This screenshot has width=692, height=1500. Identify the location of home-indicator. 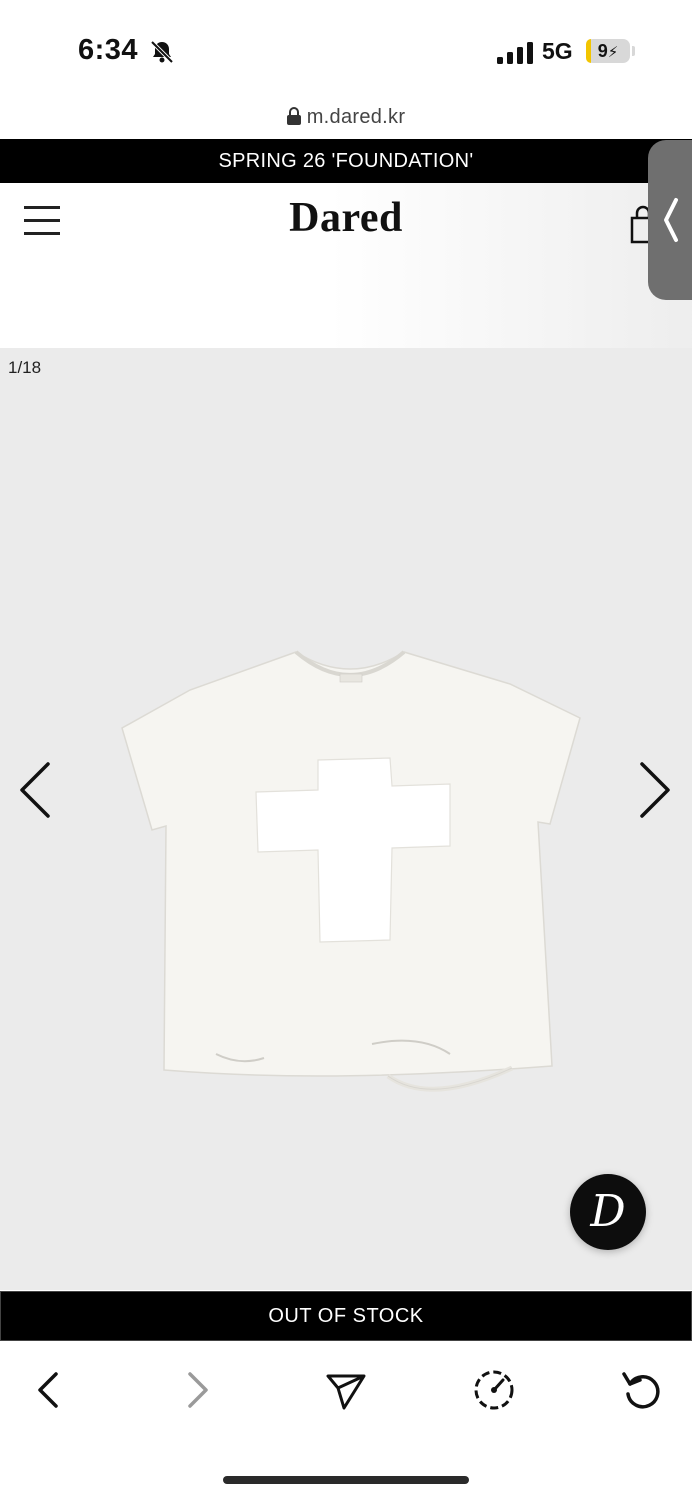
(346, 1480).